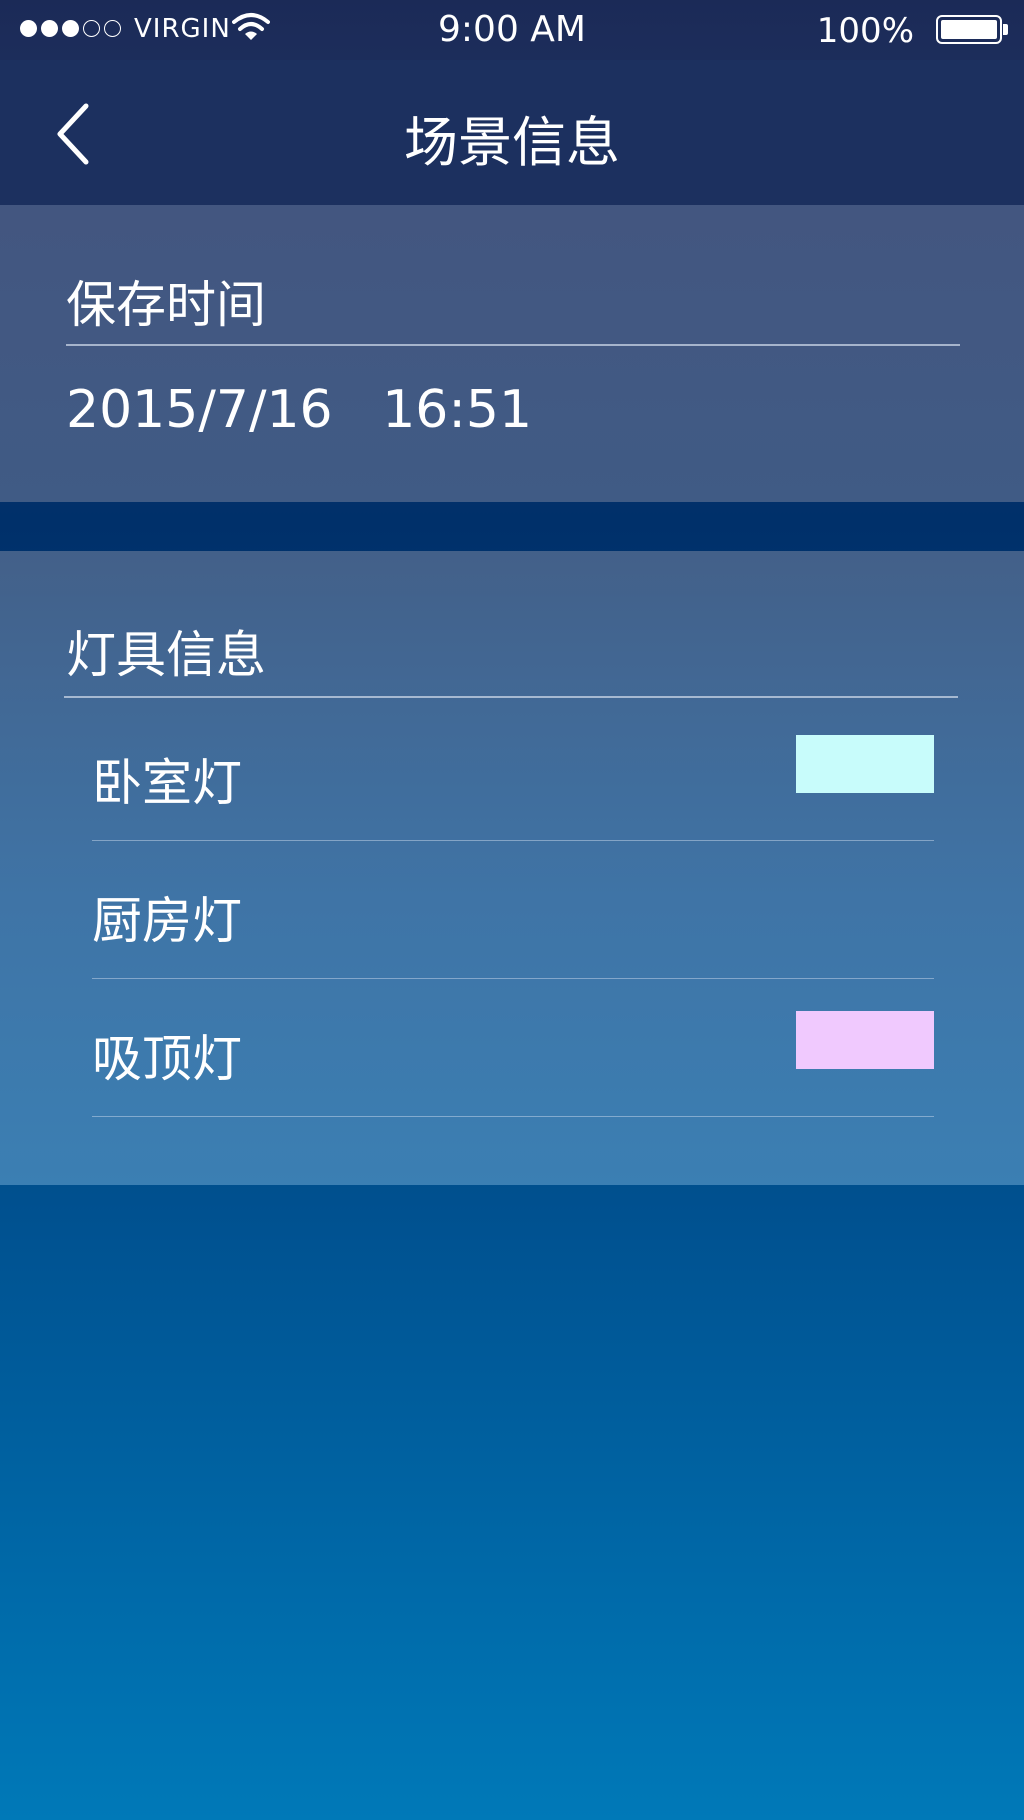  Describe the element at coordinates (167, 921) in the screenshot. I see `lamp-name: 厨房灯` at that location.